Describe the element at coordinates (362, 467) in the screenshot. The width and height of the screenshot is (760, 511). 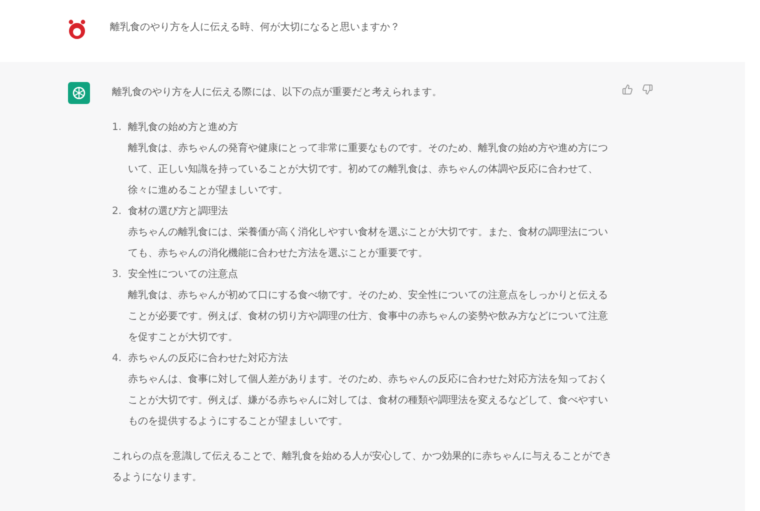
I see `response-conclusion: これらの点を意識して伝えることで、離乳食を始める人が安心して、かつ効果的に赤ちゃんに与えることができるようになります。` at that location.